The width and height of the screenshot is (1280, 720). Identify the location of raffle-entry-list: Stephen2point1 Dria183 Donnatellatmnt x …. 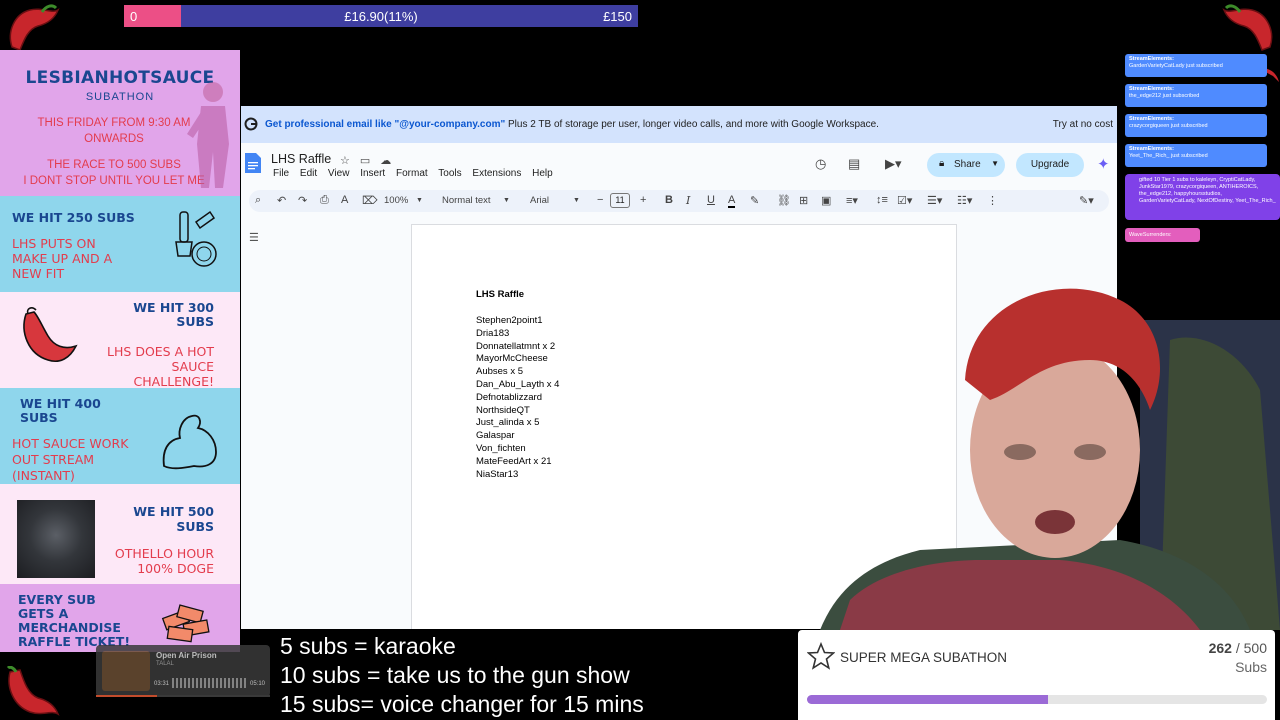
(517, 398).